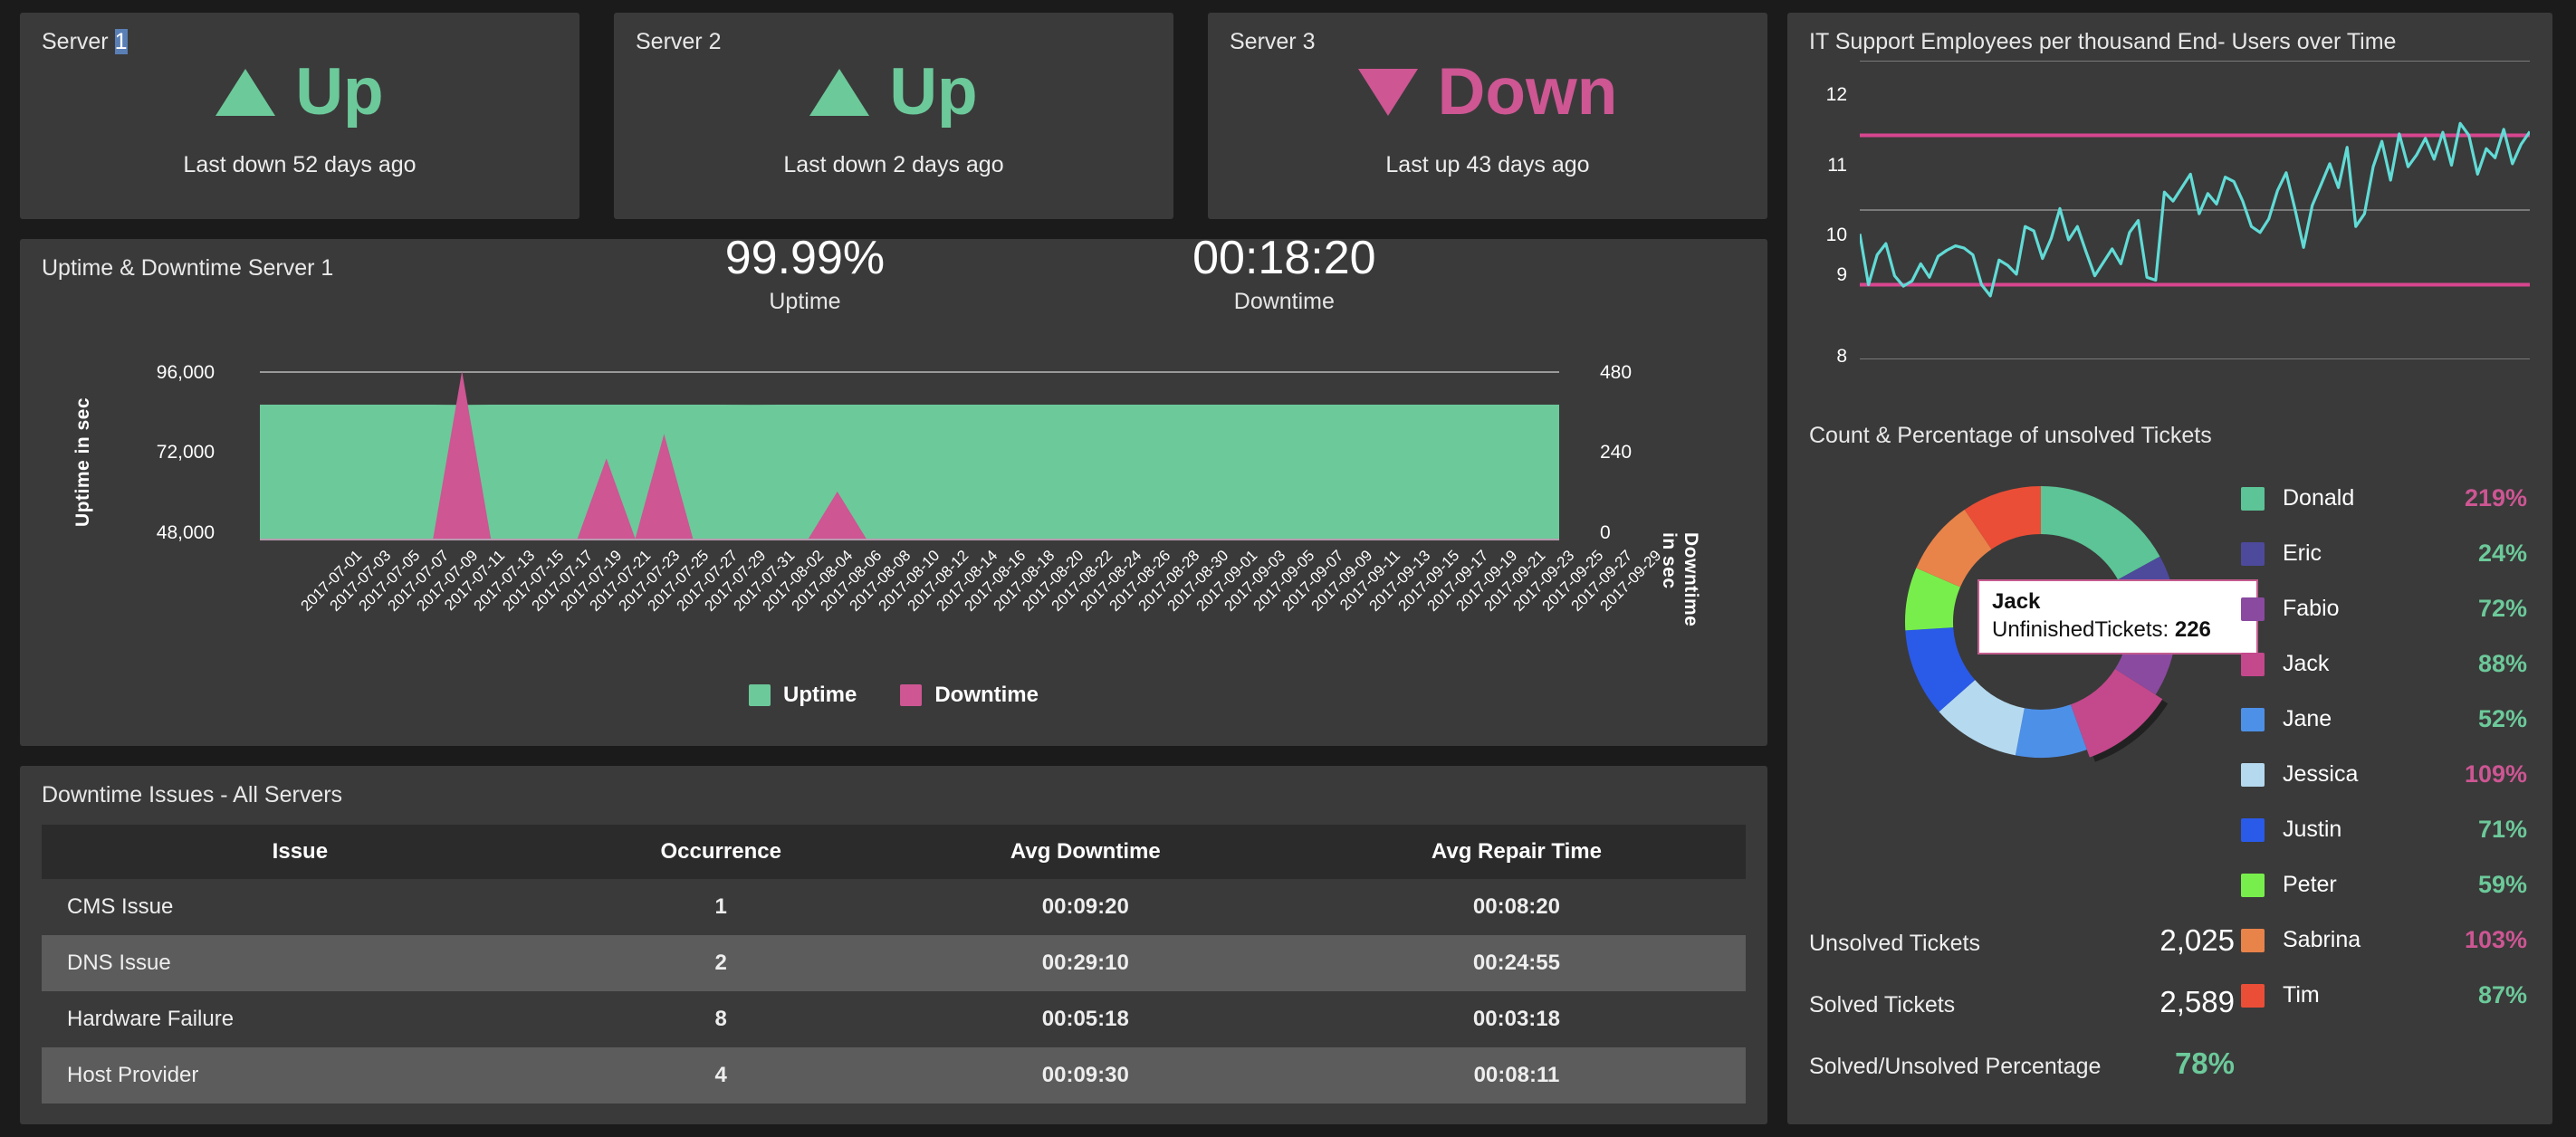 The width and height of the screenshot is (2576, 1137). I want to click on uptime-kpi-group: 99.99% Uptime 00:18:20 Downtime, so click(1050, 274).